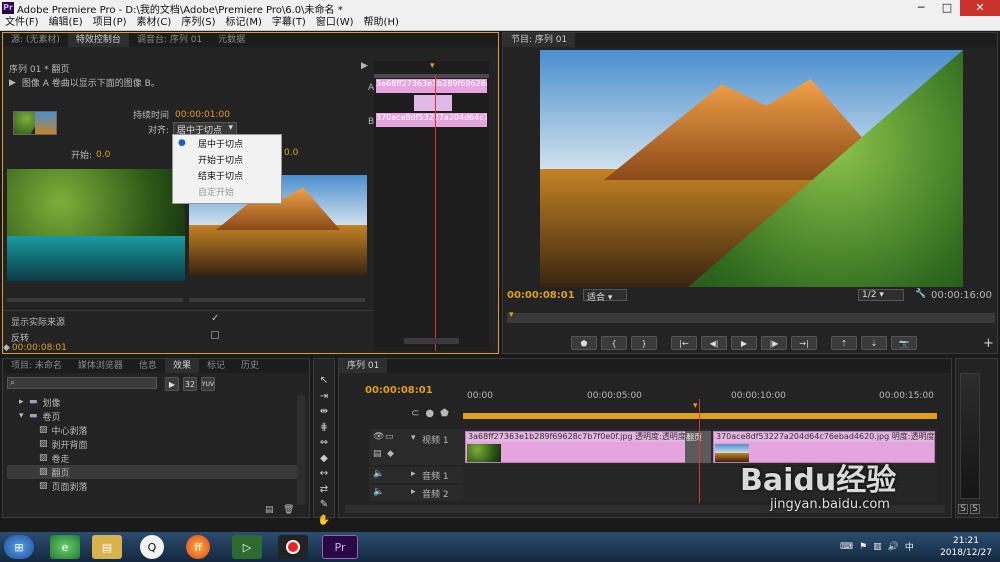  I want to click on flag-icon: ⚑, so click(863, 547).